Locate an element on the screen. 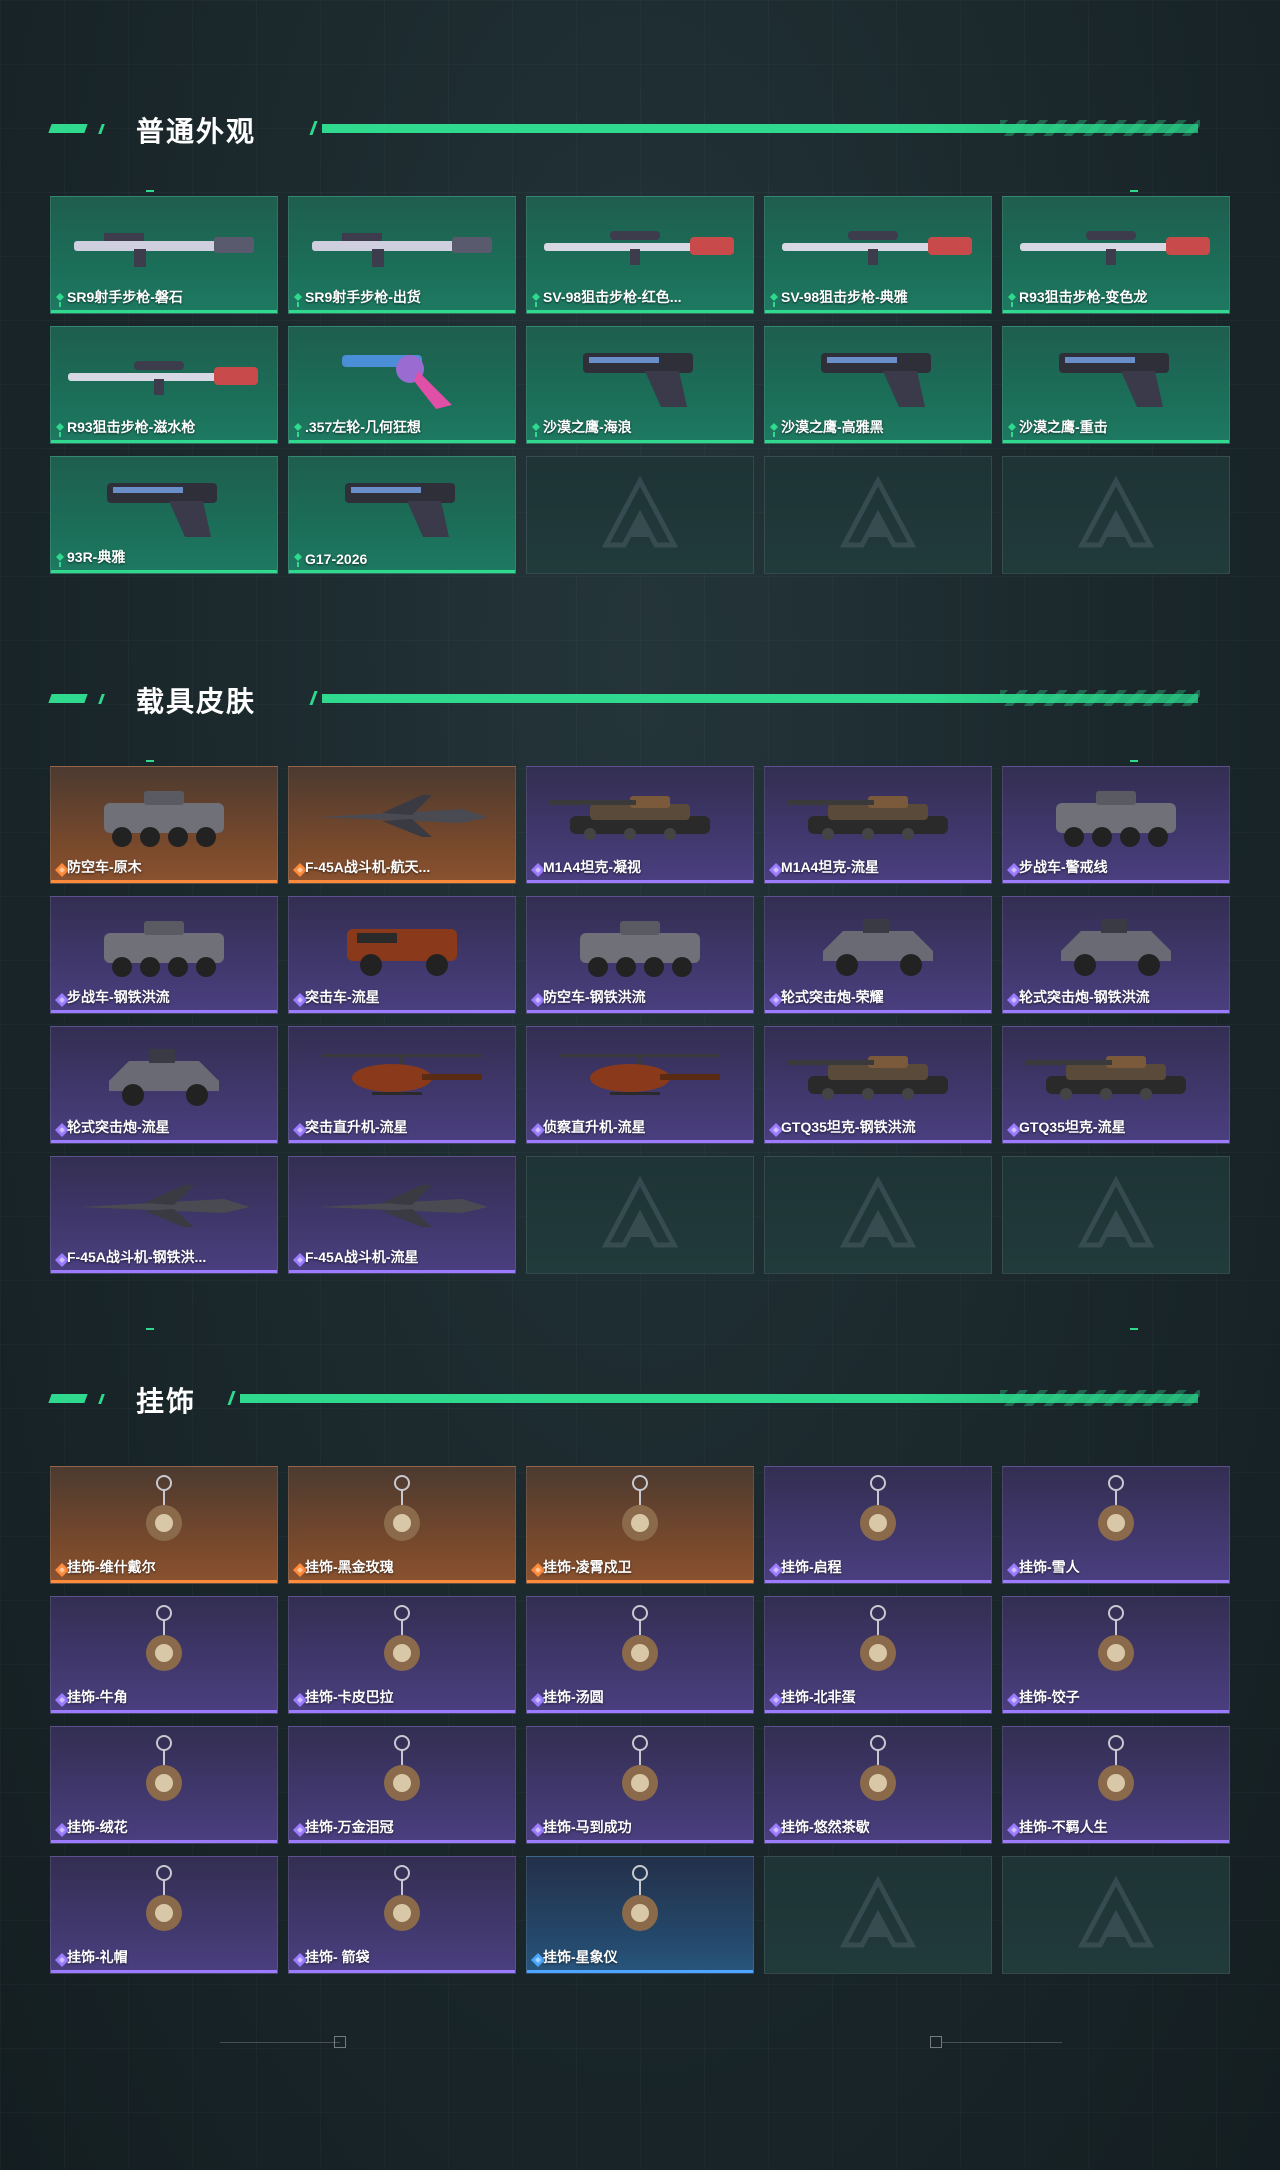  item-card: 沙漠之鹰-重击 is located at coordinates (1116, 385).